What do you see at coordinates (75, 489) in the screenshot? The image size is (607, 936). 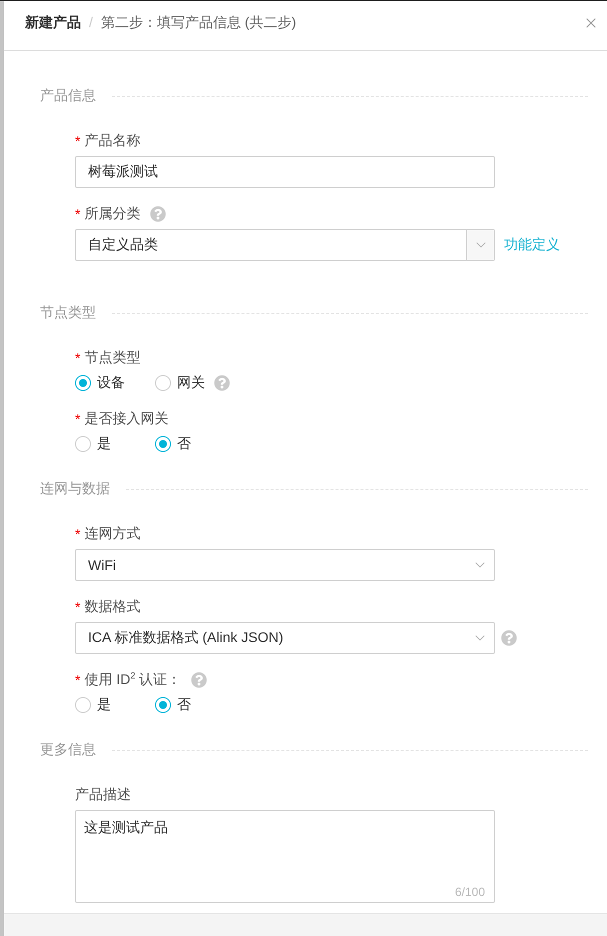 I see `section-title: 连网与数据` at bounding box center [75, 489].